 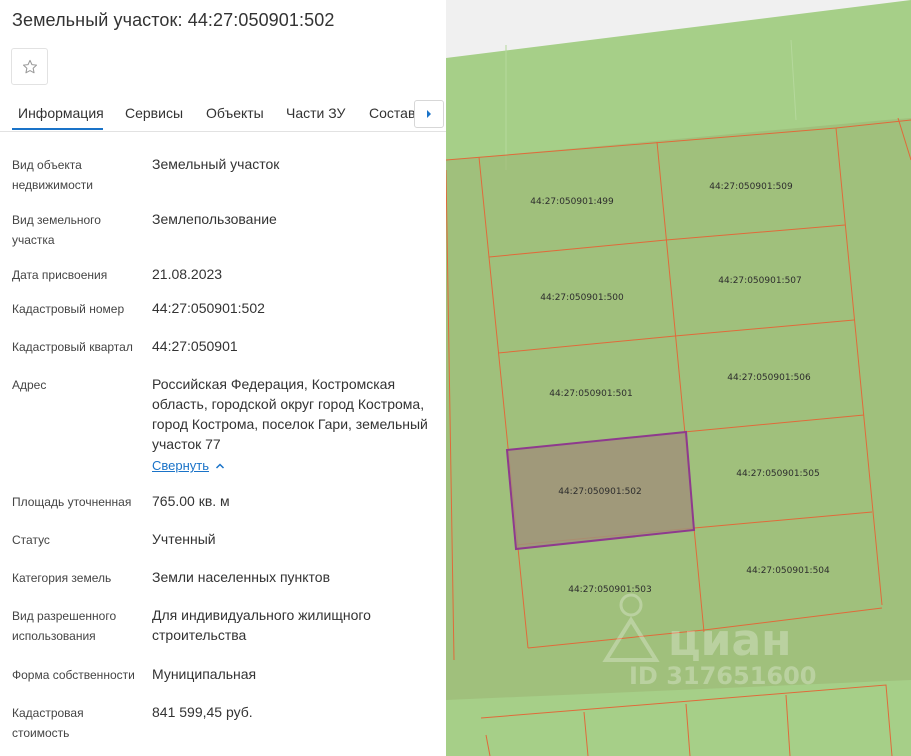 What do you see at coordinates (778, 474) in the screenshot?
I see `parcel-label: 44:27:050901:505` at bounding box center [778, 474].